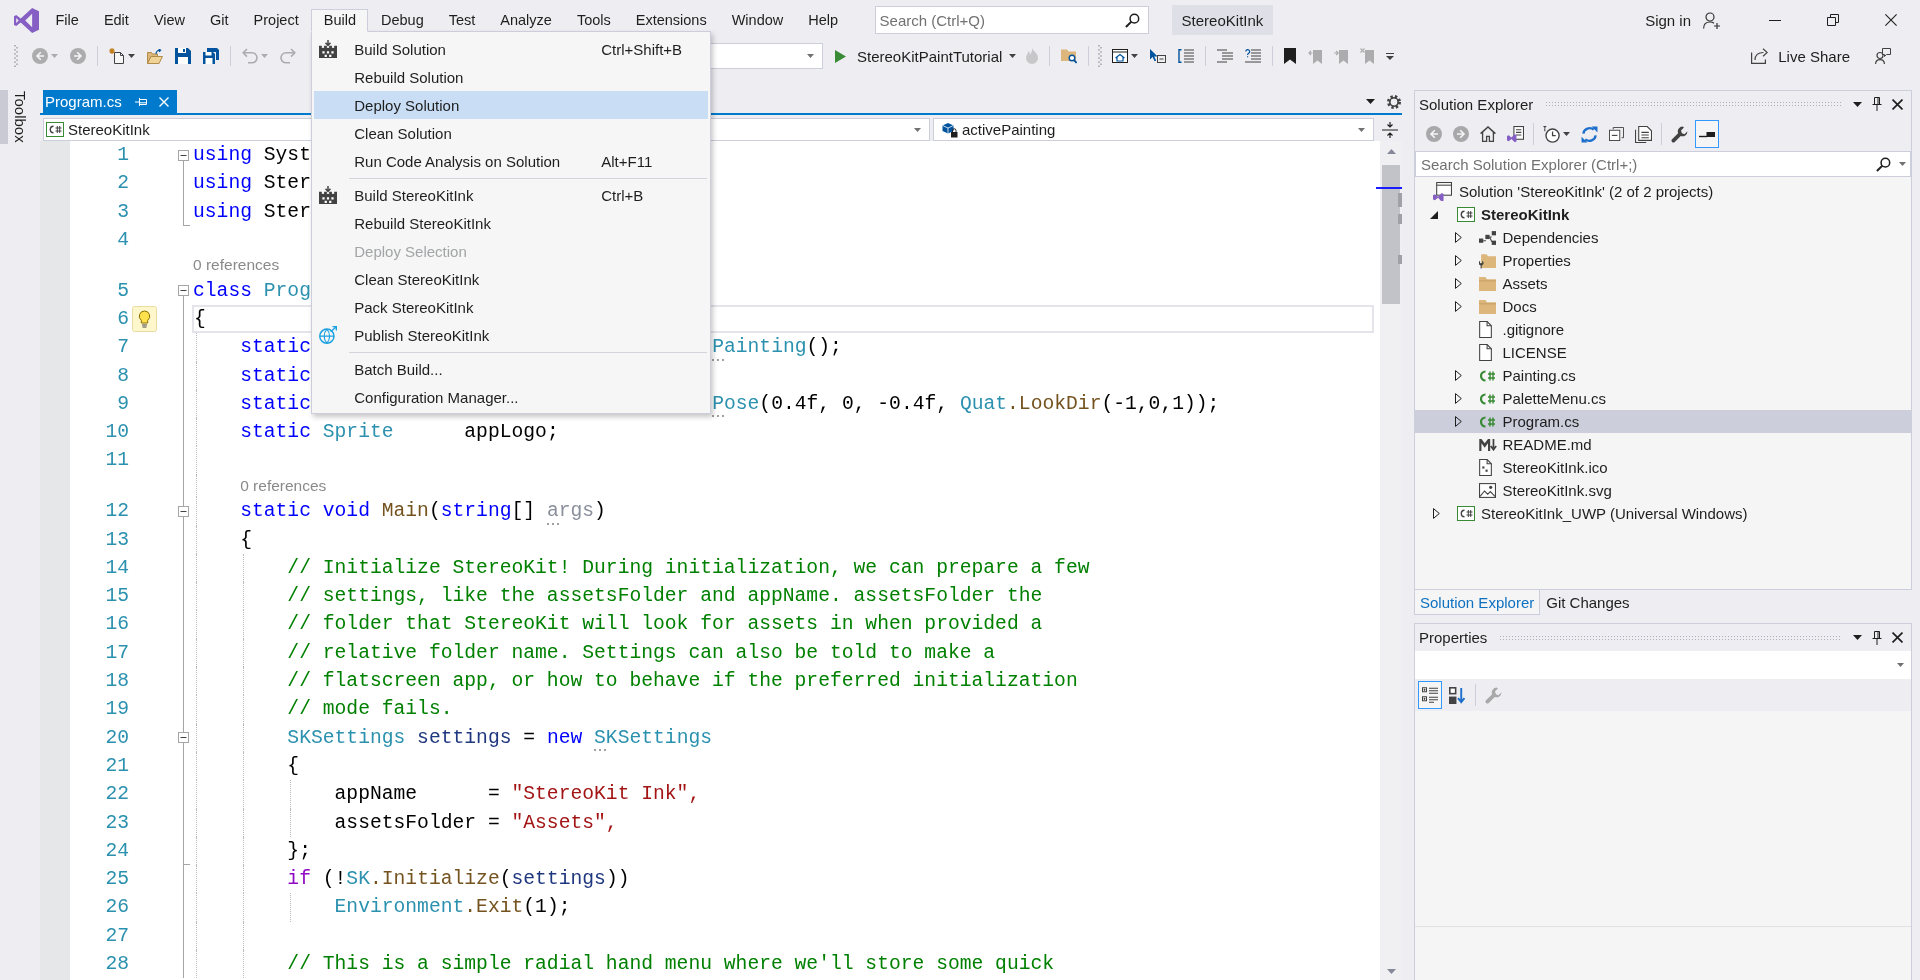 Image resolution: width=1920 pixels, height=980 pixels. I want to click on split-icon, so click(1390, 129).